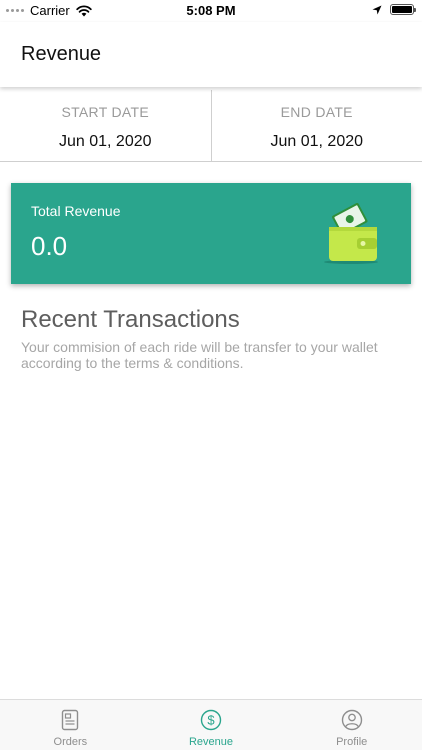  What do you see at coordinates (403, 9) in the screenshot?
I see `battery-icon` at bounding box center [403, 9].